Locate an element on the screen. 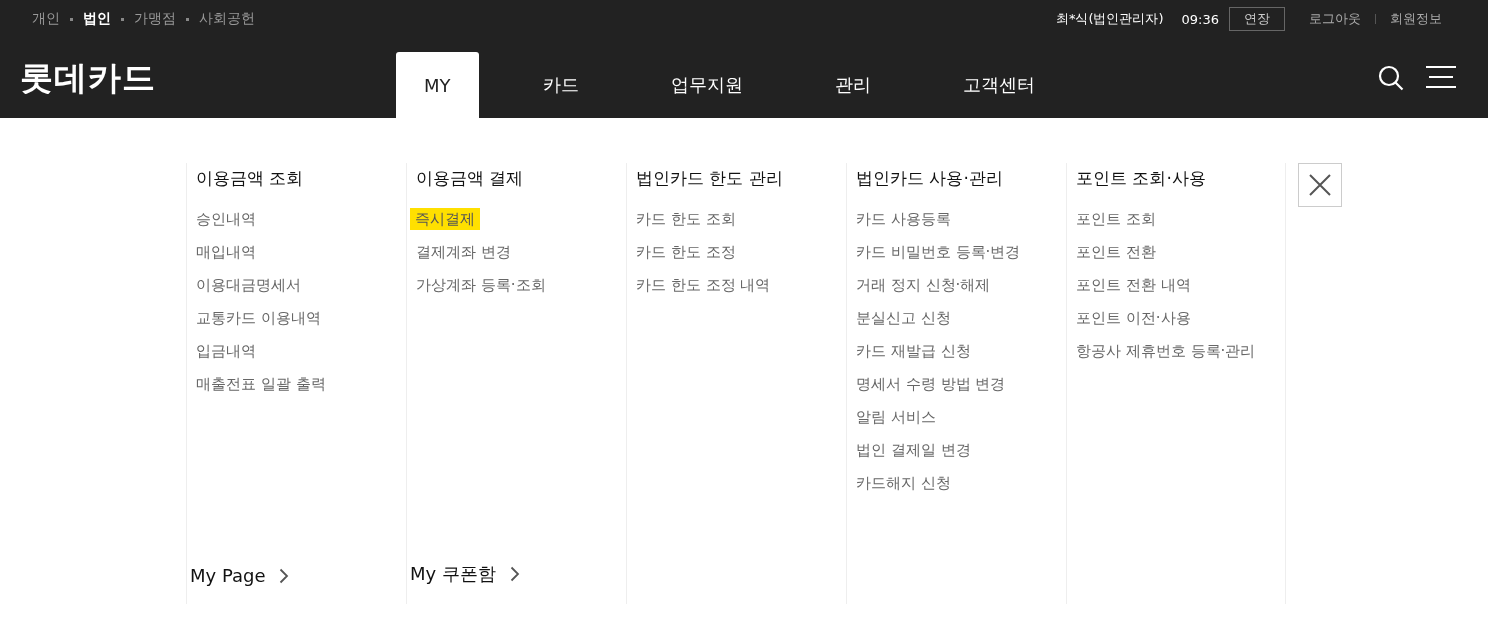 The width and height of the screenshot is (1488, 624). close-icon is located at coordinates (1320, 185).